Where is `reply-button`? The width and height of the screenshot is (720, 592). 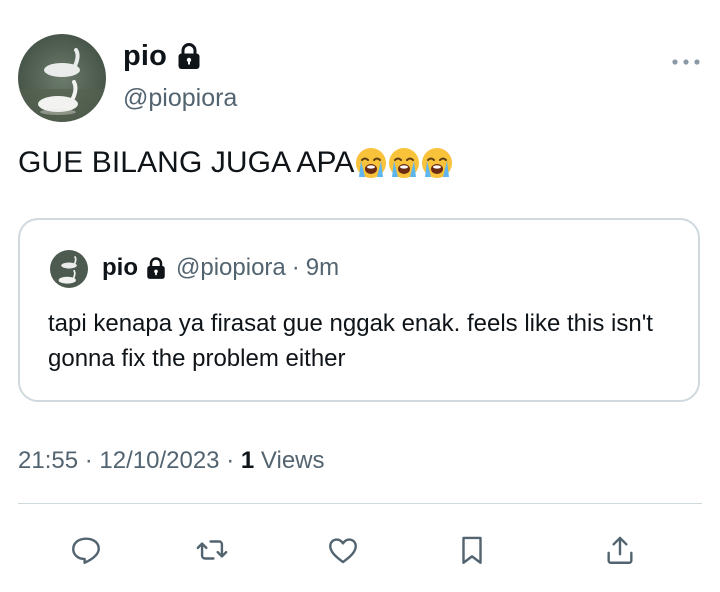 reply-button is located at coordinates (86, 550).